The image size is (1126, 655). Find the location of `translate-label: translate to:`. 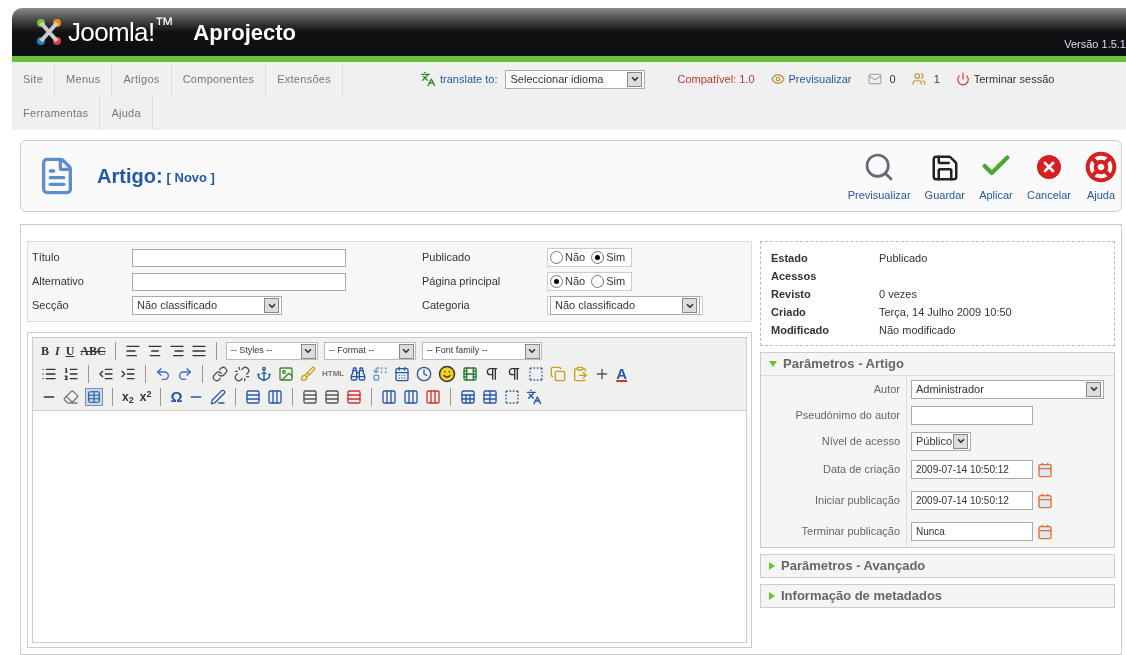

translate-label: translate to: is located at coordinates (469, 79).